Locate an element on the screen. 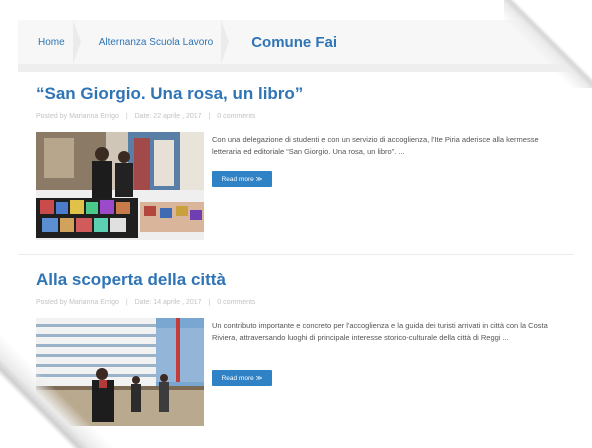 This screenshot has height=448, width=592. breadcrumb-parent-label: Alternanza Scuola Lavoro is located at coordinates (156, 42).